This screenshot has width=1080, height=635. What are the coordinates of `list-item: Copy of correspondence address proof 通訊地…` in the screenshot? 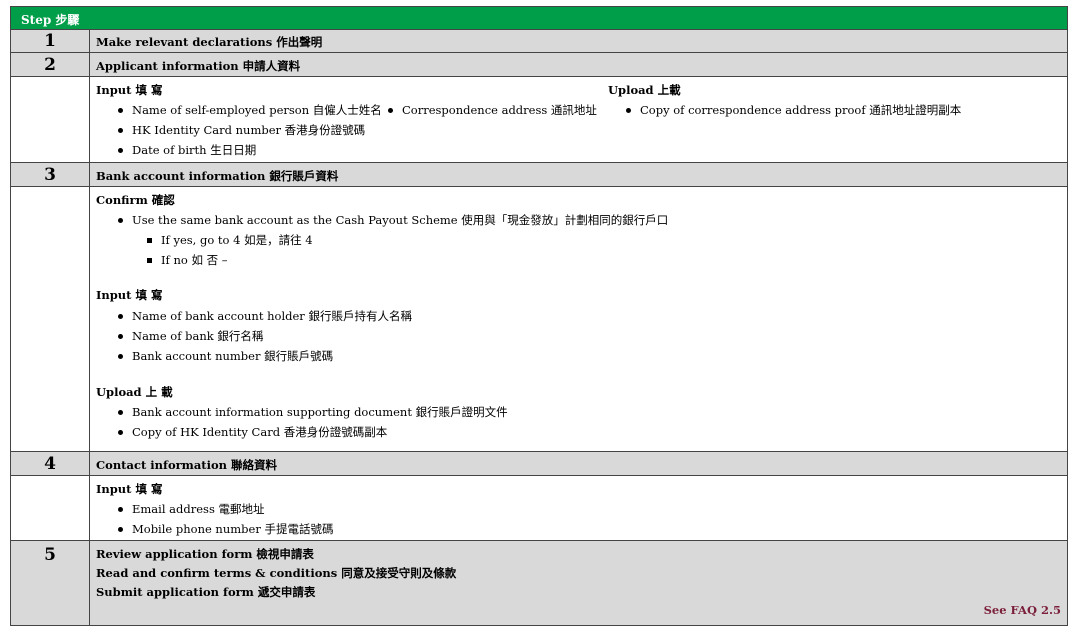 It's located at (793, 110).